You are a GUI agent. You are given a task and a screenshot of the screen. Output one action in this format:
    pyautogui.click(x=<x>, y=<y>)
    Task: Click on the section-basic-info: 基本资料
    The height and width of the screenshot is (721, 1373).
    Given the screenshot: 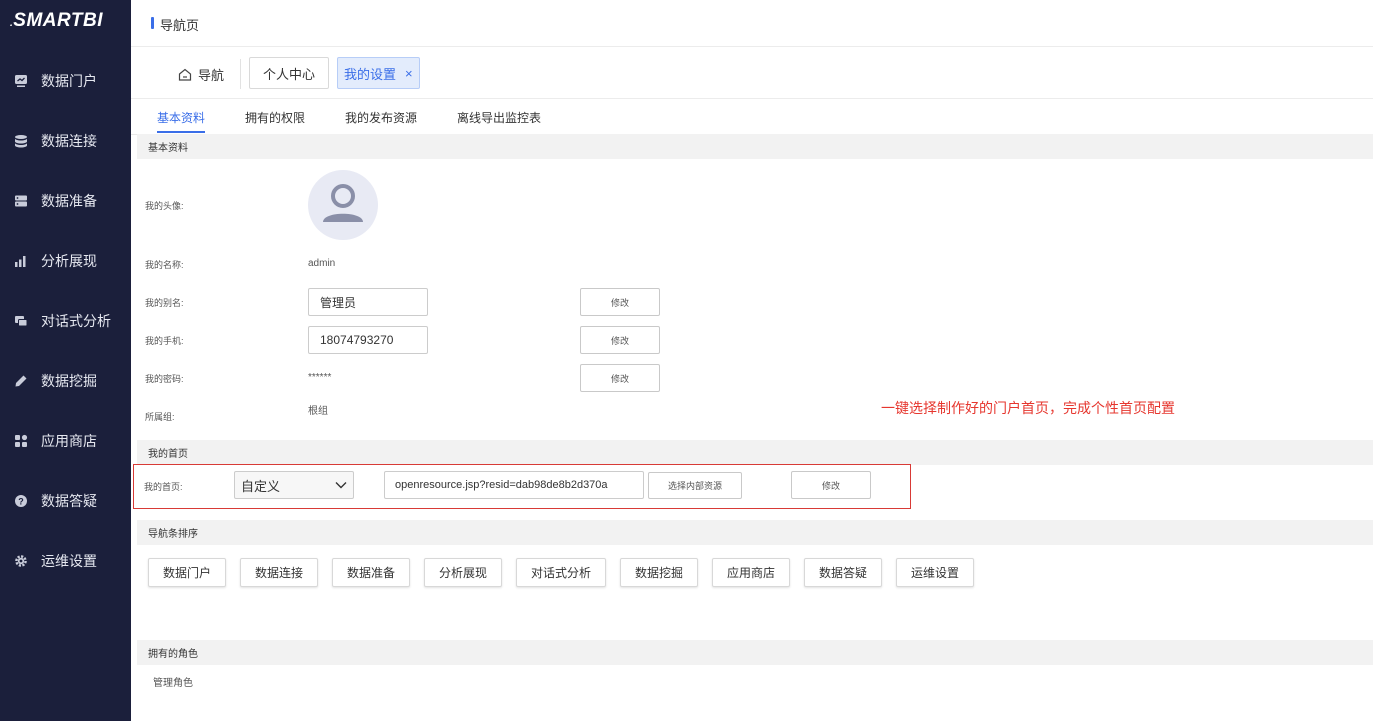 What is the action you would take?
    pyautogui.click(x=755, y=146)
    